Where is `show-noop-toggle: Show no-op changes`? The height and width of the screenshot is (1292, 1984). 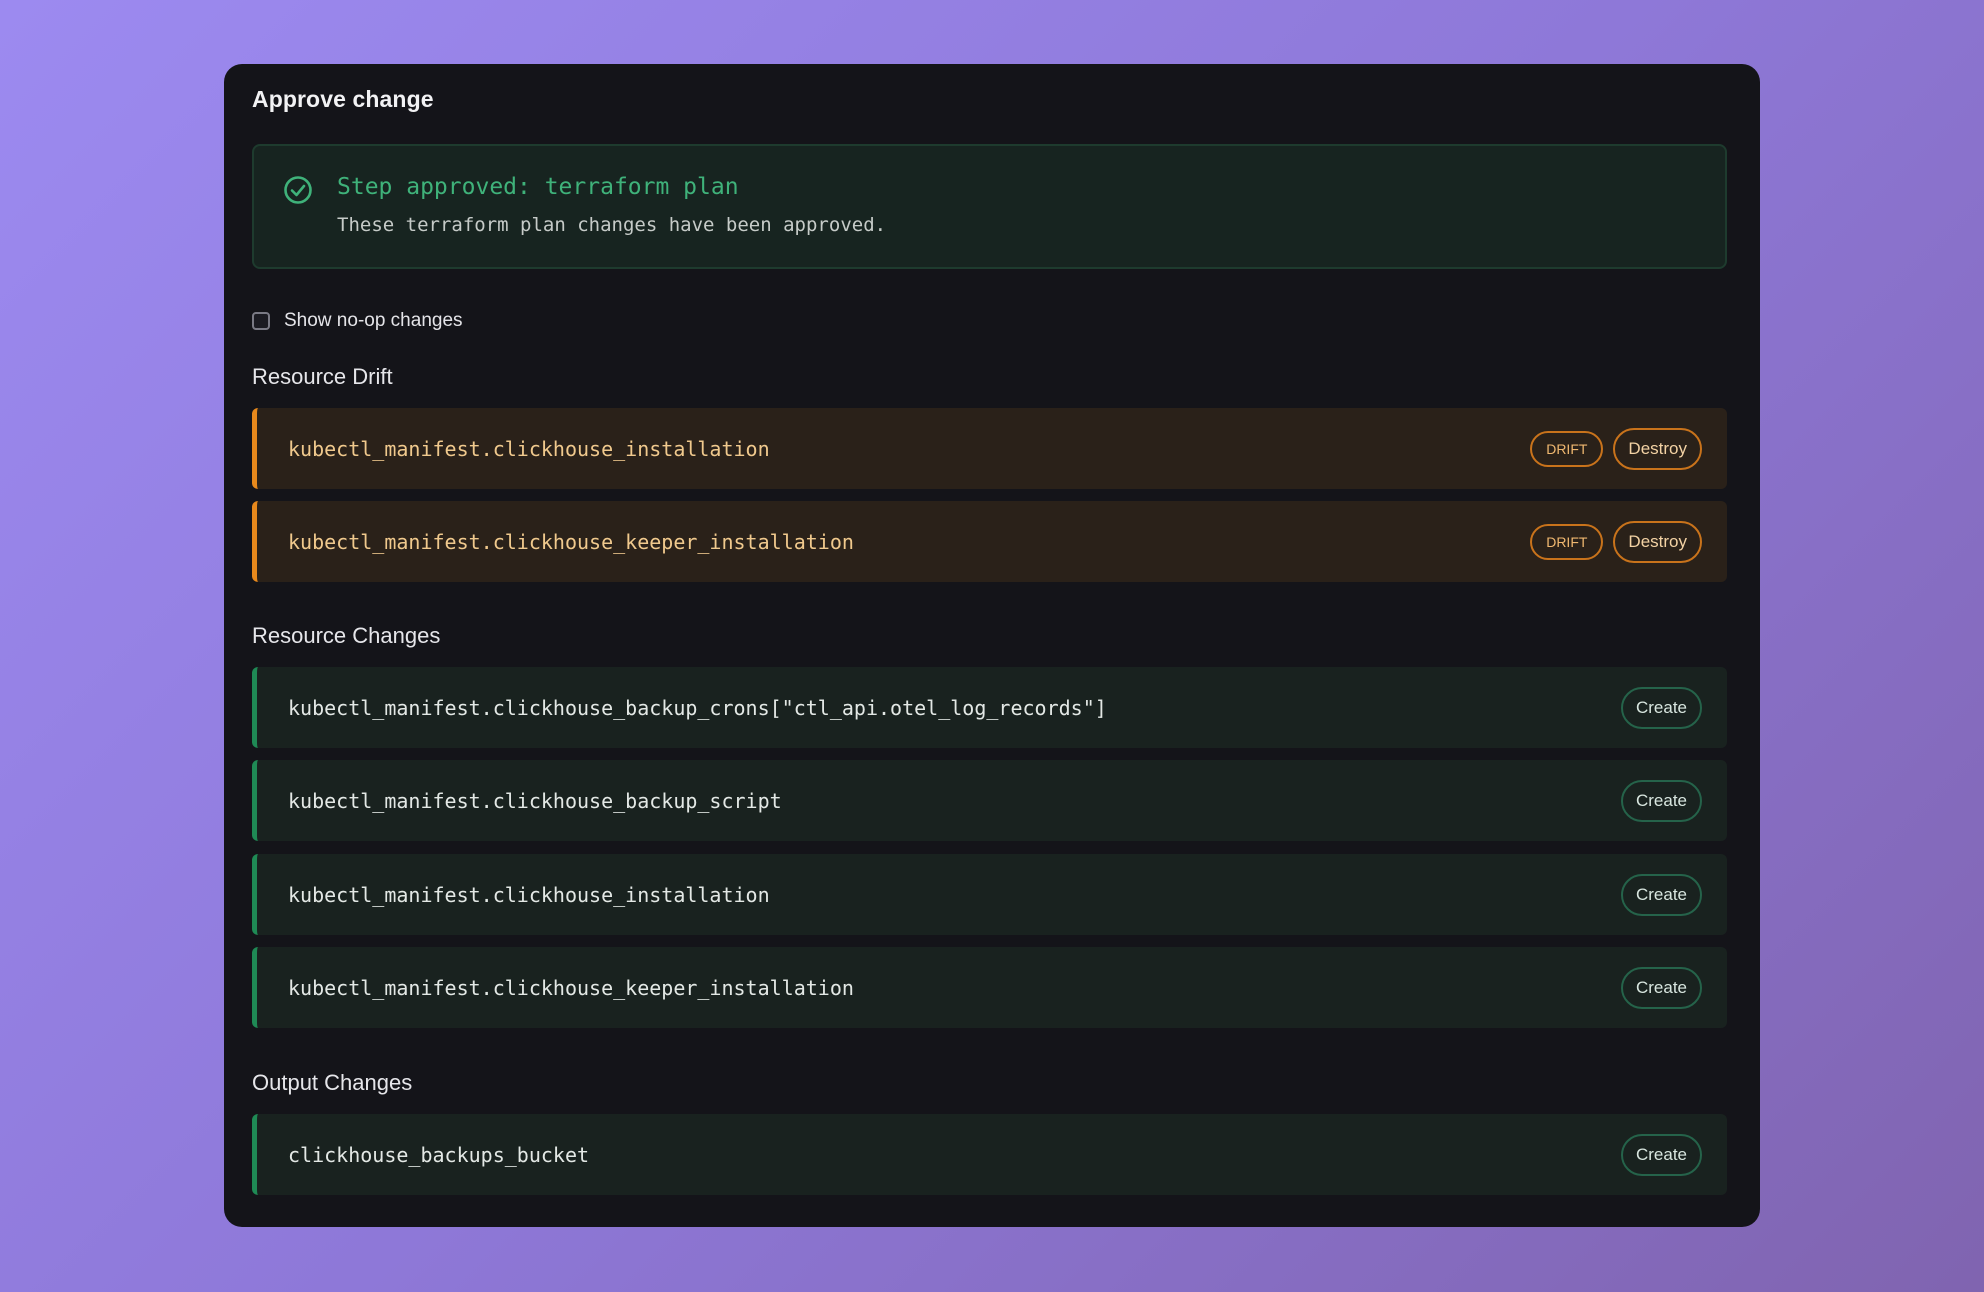 show-noop-toggle: Show no-op changes is located at coordinates (357, 321).